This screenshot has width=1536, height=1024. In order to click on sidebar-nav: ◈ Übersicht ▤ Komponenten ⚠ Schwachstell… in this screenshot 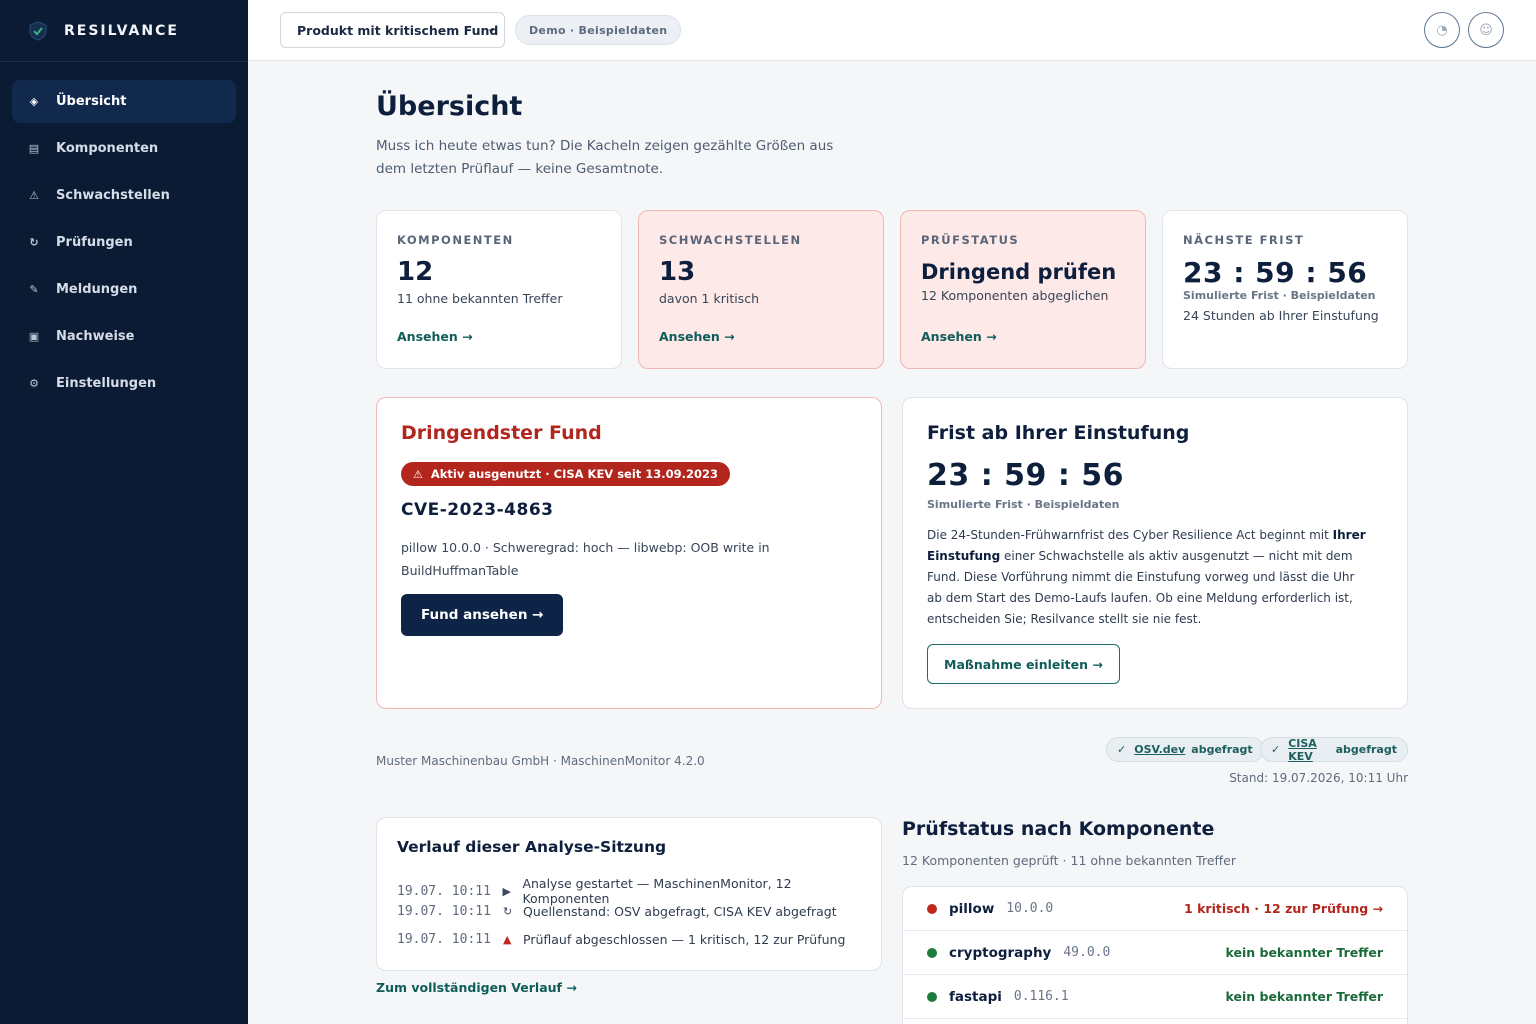, I will do `click(124, 233)`.